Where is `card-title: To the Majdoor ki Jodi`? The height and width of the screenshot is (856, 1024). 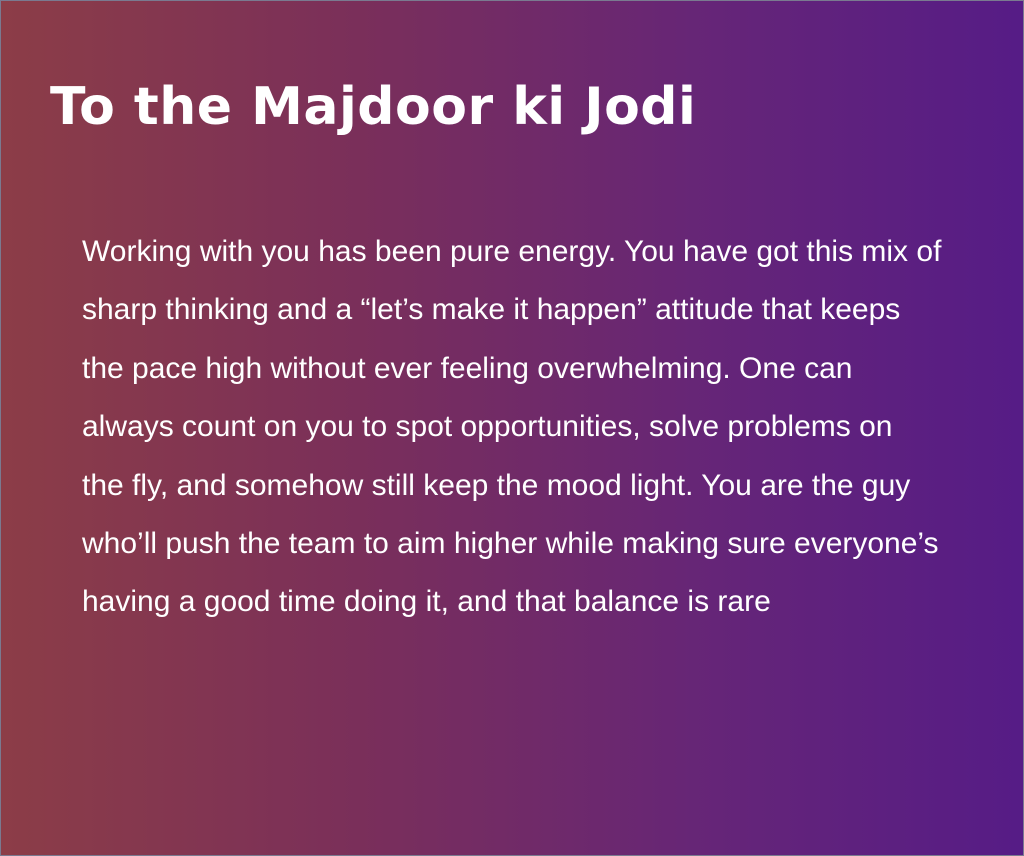
card-title: To the Majdoor ki Jodi is located at coordinates (373, 107).